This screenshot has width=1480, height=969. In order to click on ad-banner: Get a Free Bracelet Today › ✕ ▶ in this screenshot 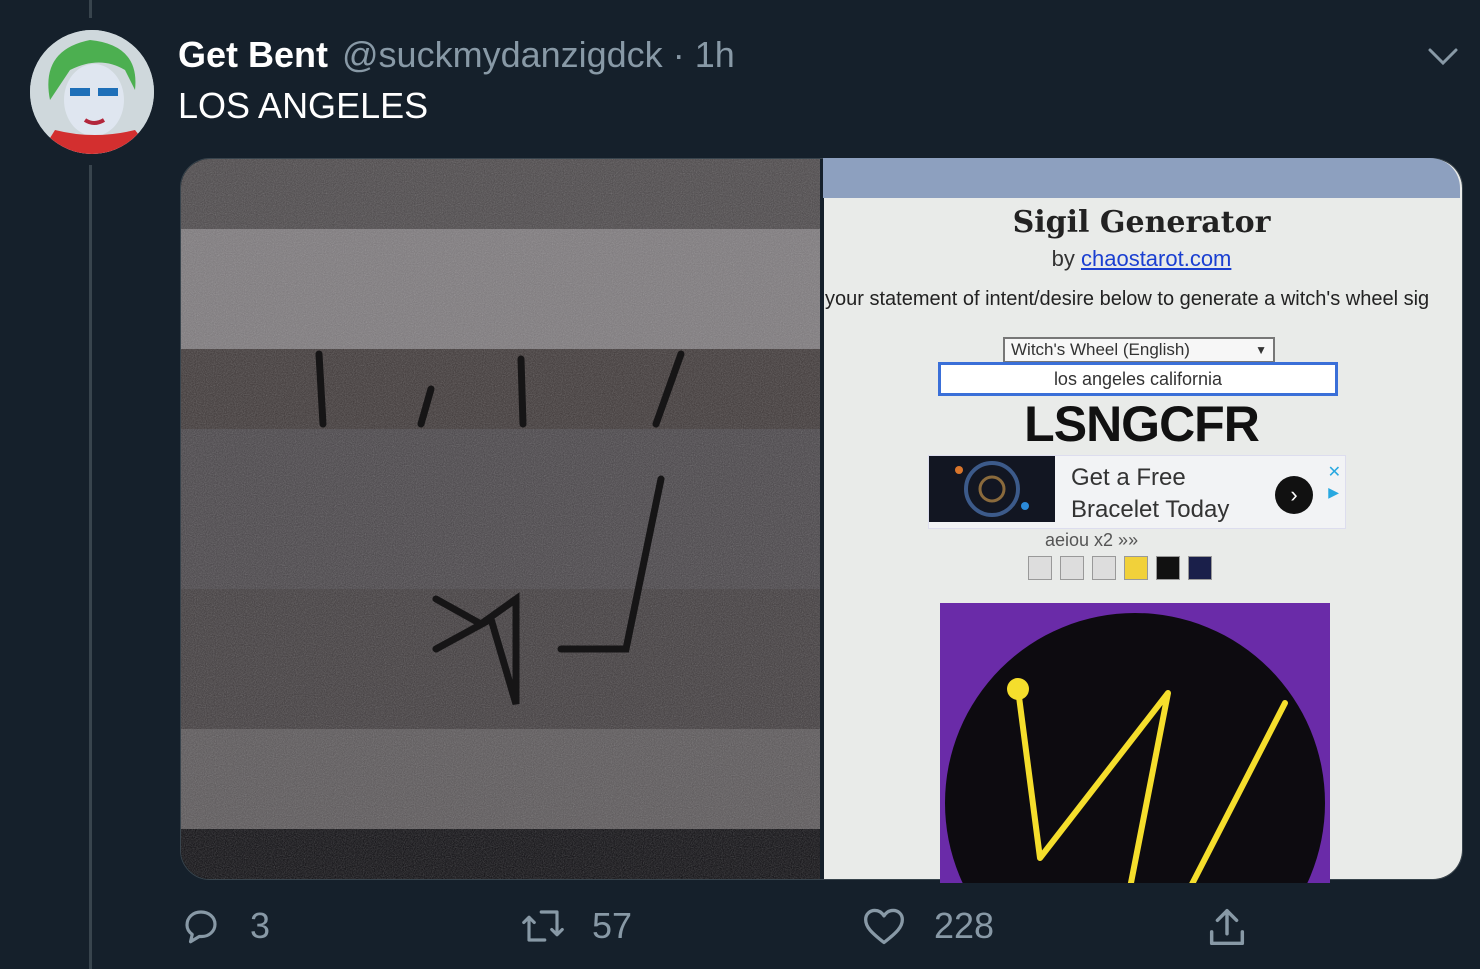, I will do `click(1137, 492)`.